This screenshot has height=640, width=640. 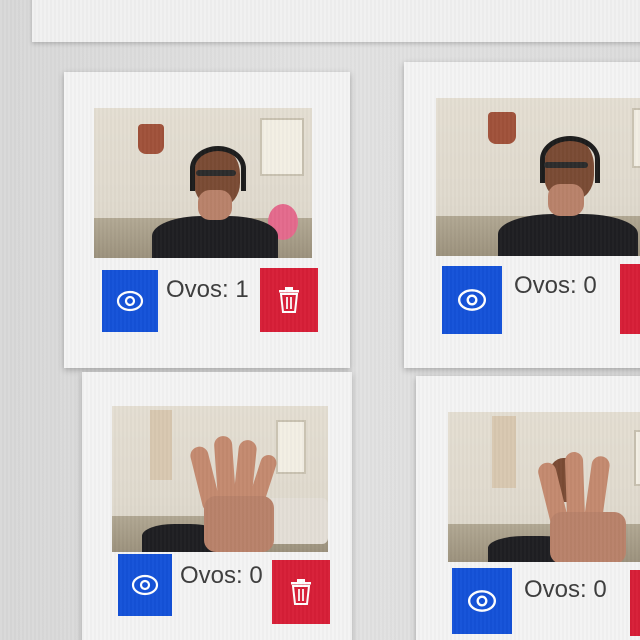 I want to click on camera-card: Ovos: 0, so click(x=528, y=508).